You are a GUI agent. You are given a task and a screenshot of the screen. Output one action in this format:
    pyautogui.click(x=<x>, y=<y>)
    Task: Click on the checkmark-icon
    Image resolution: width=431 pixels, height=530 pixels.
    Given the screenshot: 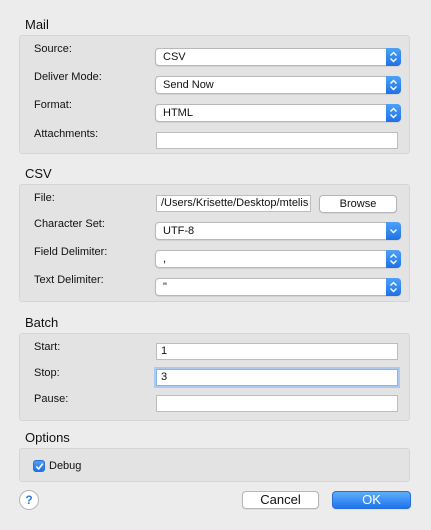 What is the action you would take?
    pyautogui.click(x=39, y=467)
    